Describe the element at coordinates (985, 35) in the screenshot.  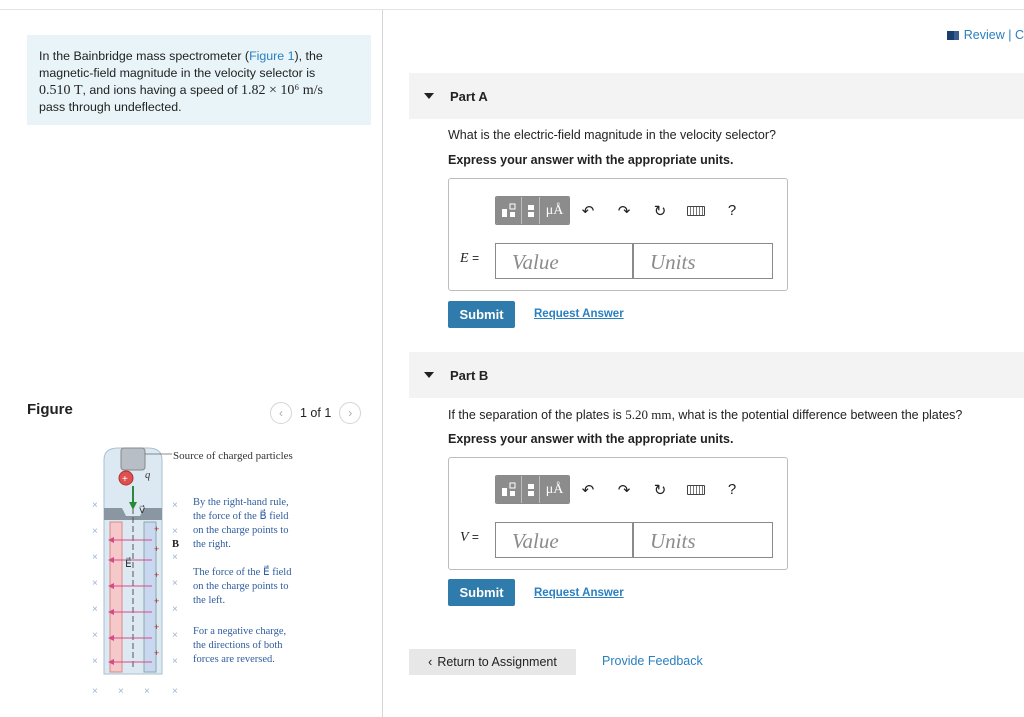
I see `review-link: Review | C` at that location.